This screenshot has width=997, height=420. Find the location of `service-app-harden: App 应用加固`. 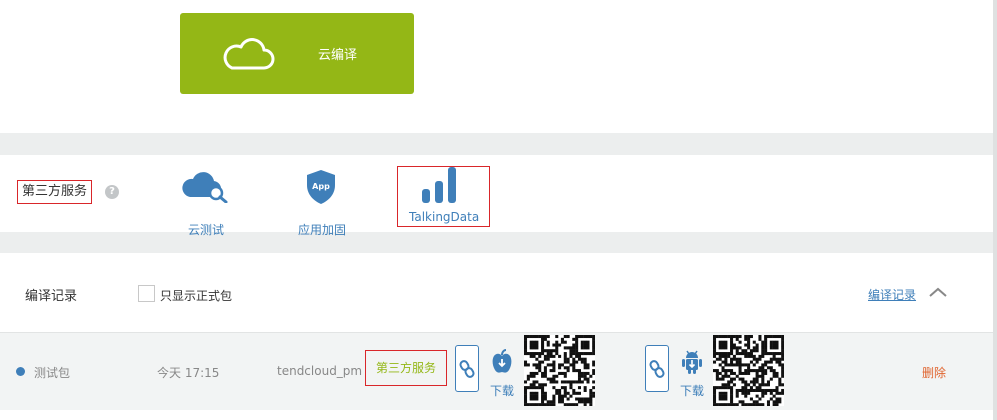

service-app-harden: App 应用加固 is located at coordinates (324, 202).